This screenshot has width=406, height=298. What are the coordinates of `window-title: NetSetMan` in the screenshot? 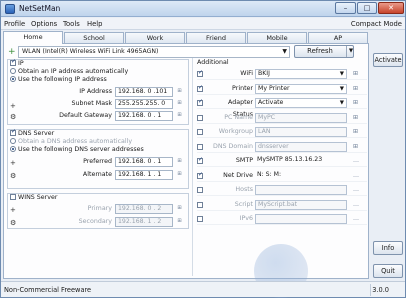 It's located at (40, 8).